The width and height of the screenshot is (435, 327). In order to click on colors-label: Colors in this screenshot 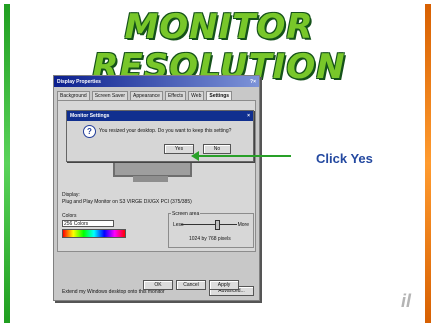, I will do `click(69, 216)`.